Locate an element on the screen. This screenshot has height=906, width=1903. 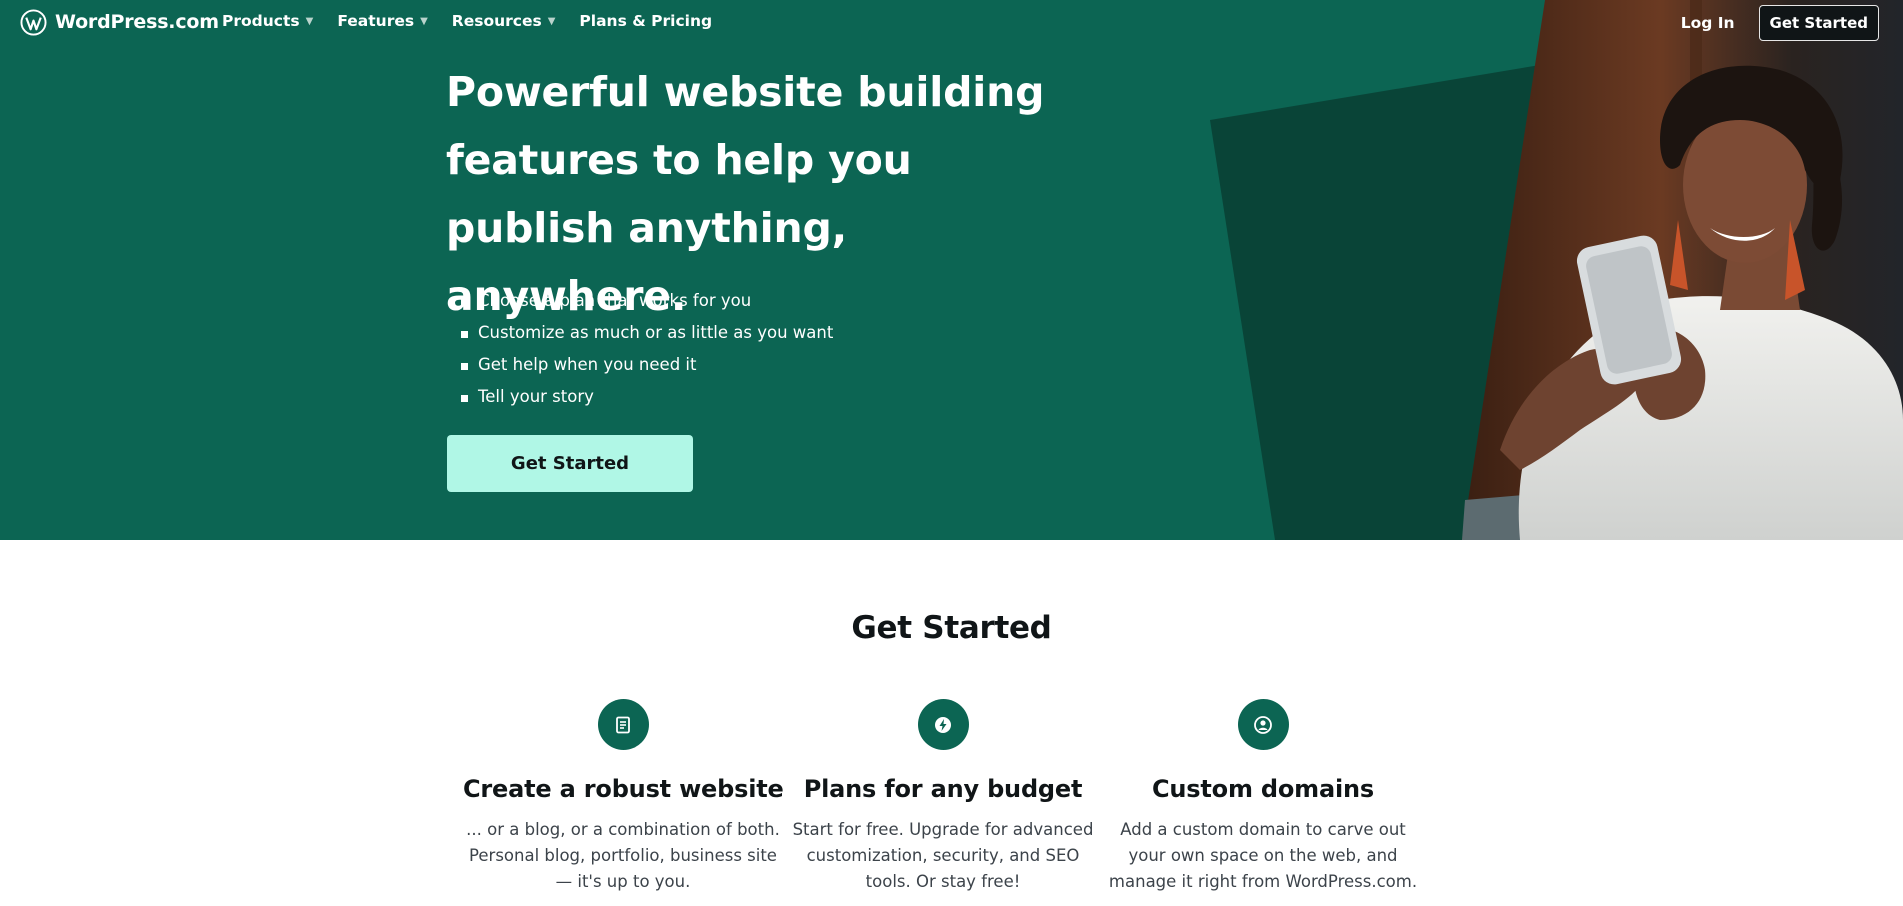
menu-products: Products ▼ is located at coordinates (267, 21).